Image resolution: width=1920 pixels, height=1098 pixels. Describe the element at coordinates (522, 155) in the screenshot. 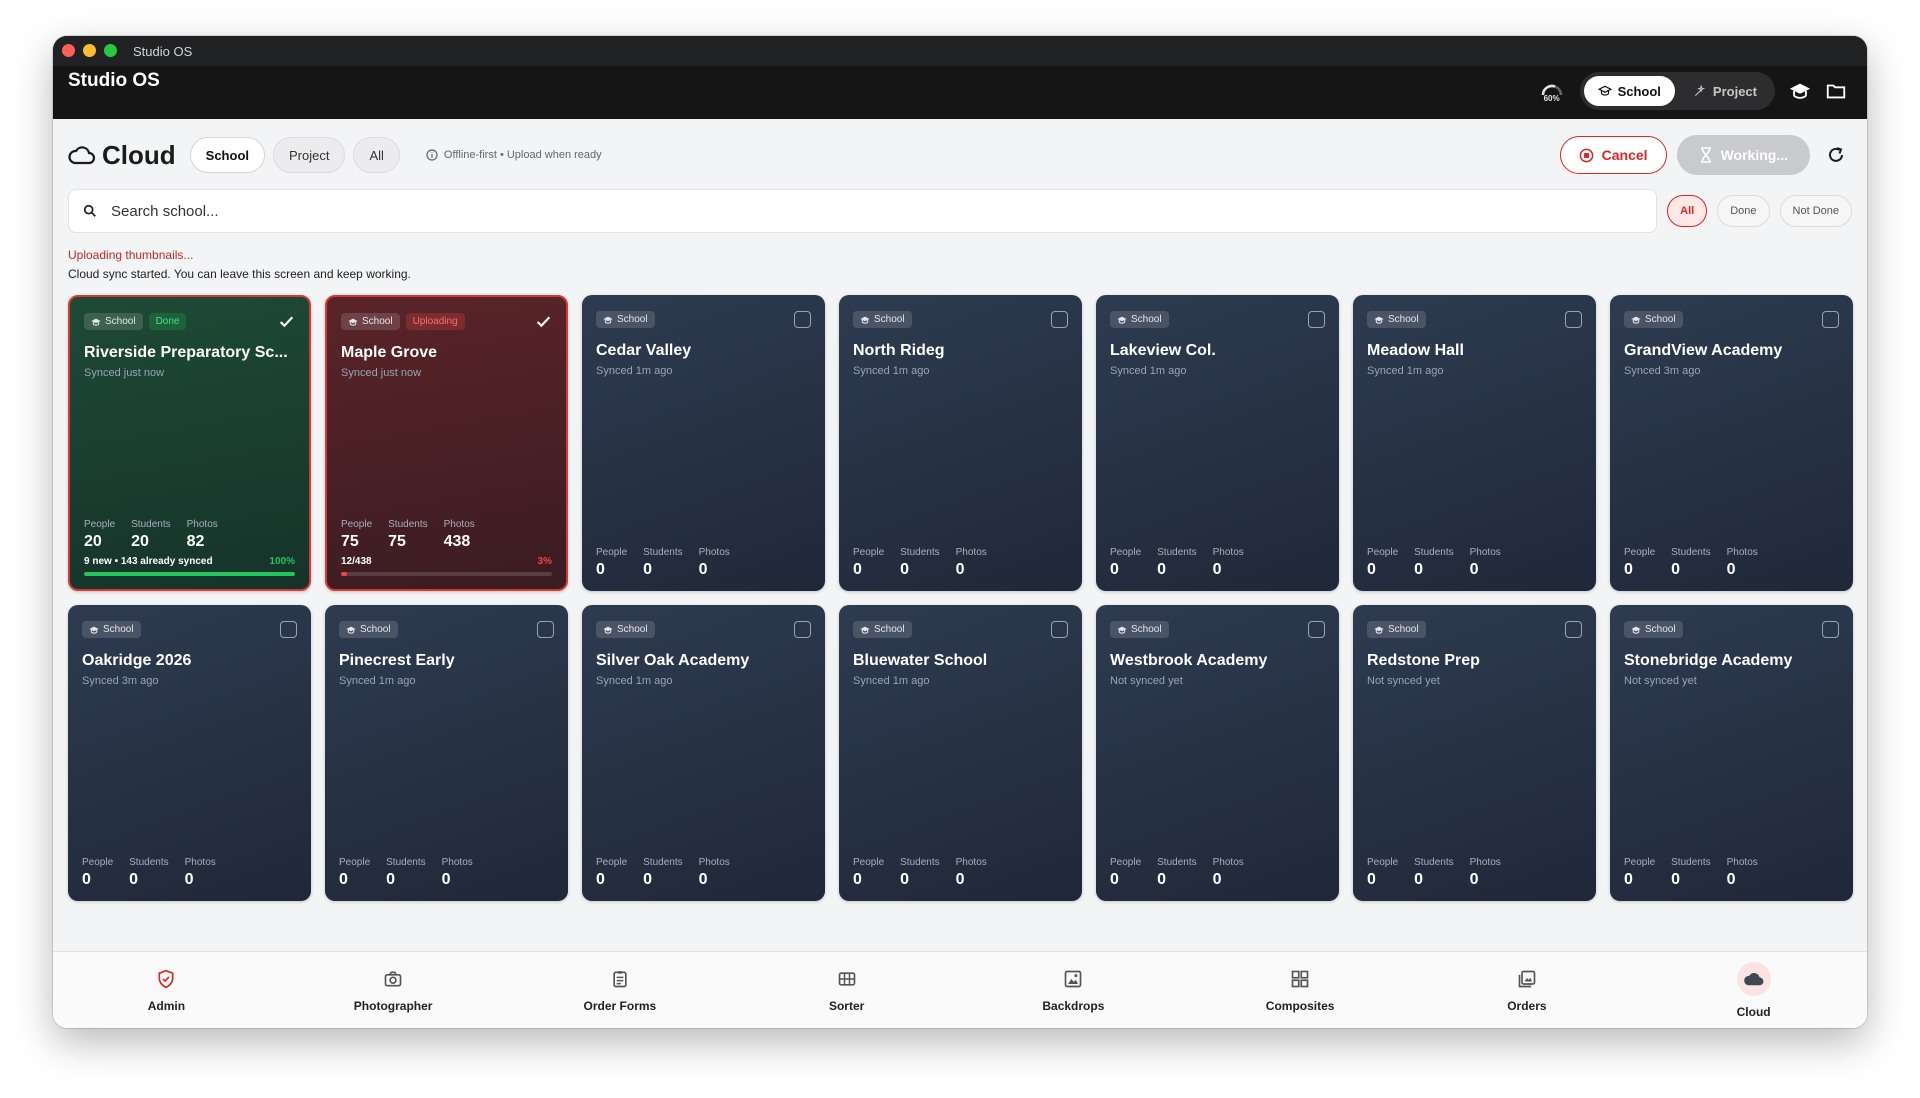

I see `offline-note-text: Offline-first • Upload when ready` at that location.